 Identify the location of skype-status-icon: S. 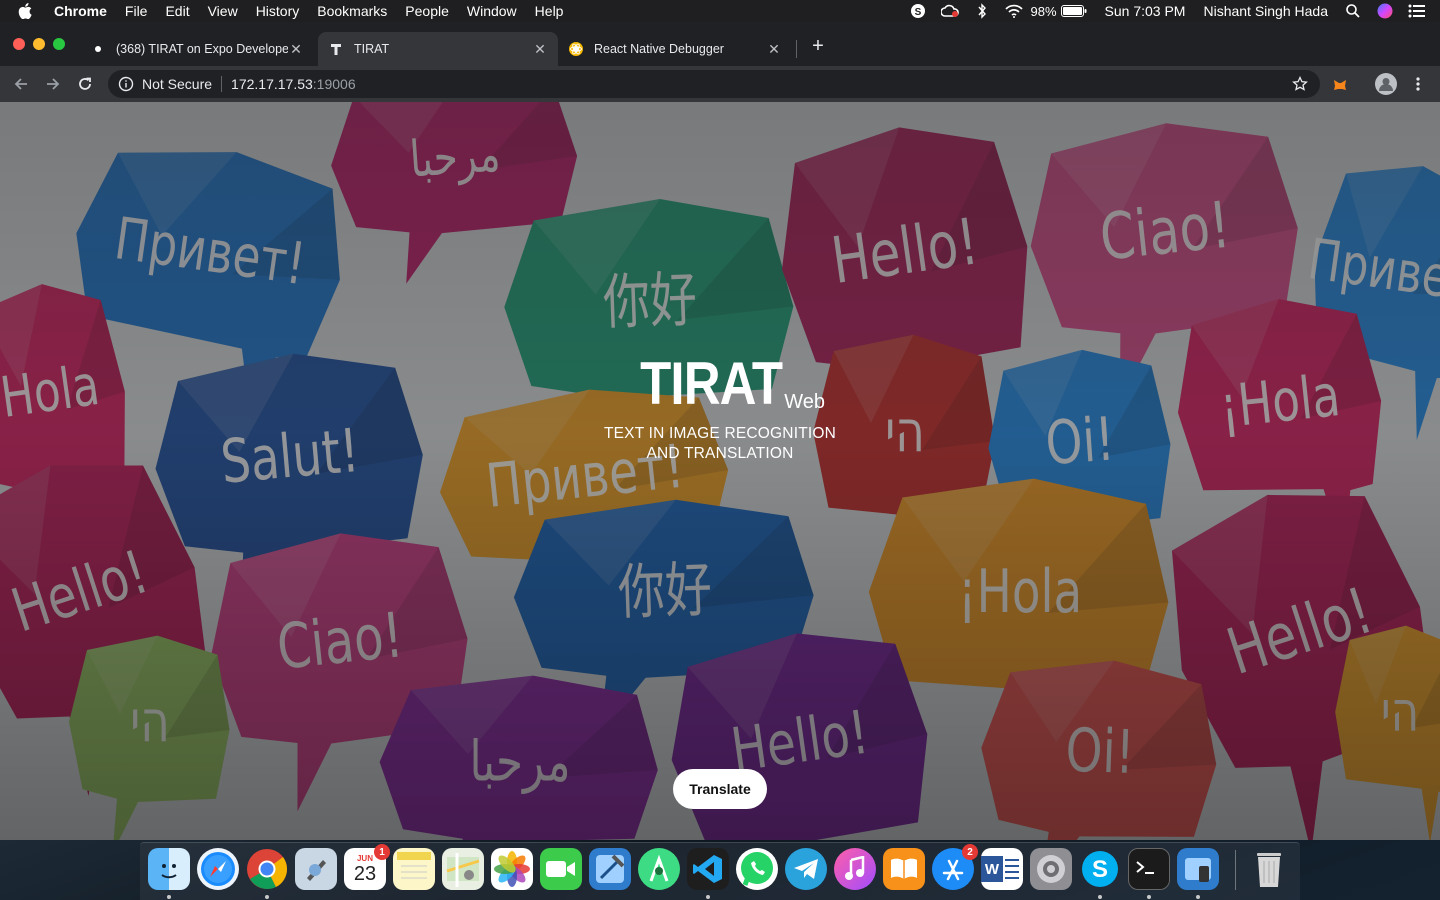
(918, 11).